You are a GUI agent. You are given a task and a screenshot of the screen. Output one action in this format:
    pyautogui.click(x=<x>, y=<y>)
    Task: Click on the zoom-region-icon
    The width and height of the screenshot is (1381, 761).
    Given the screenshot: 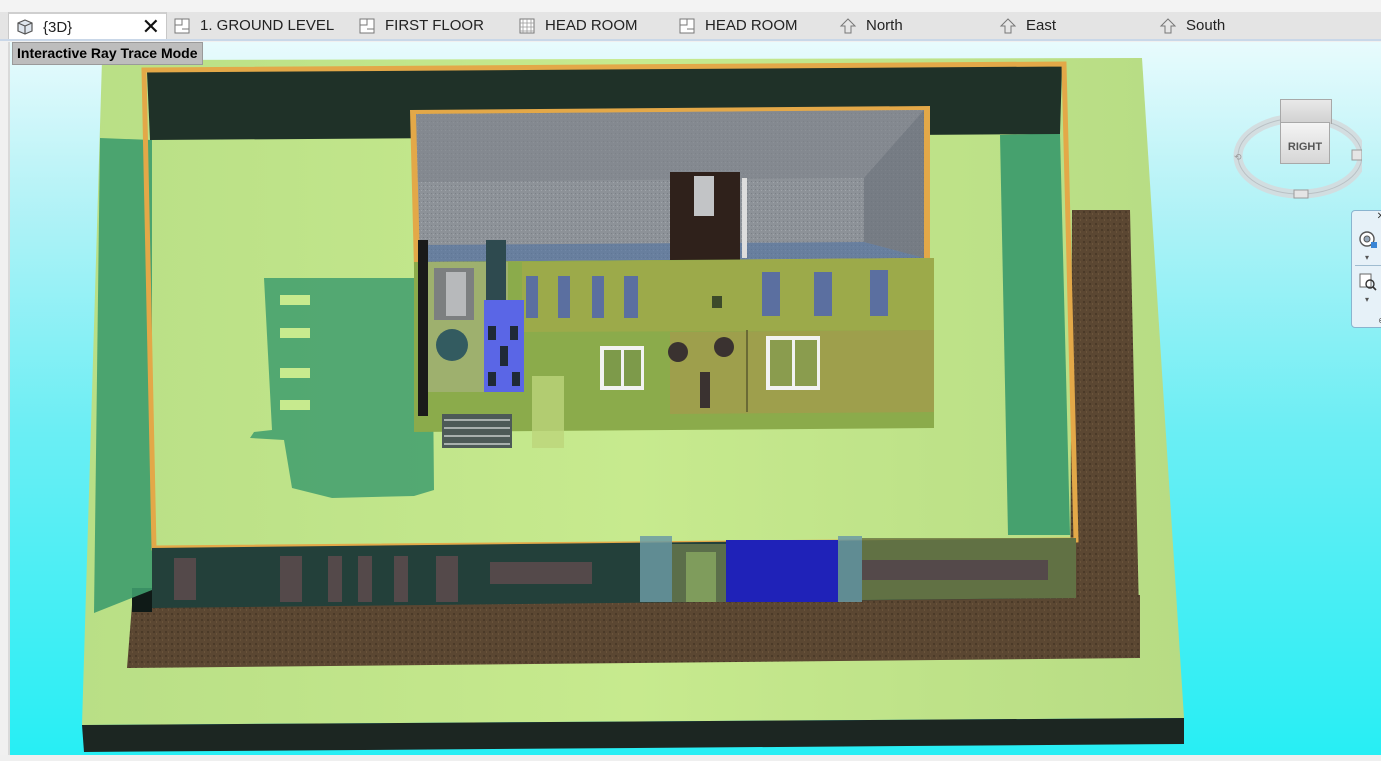 What is the action you would take?
    pyautogui.click(x=1368, y=282)
    